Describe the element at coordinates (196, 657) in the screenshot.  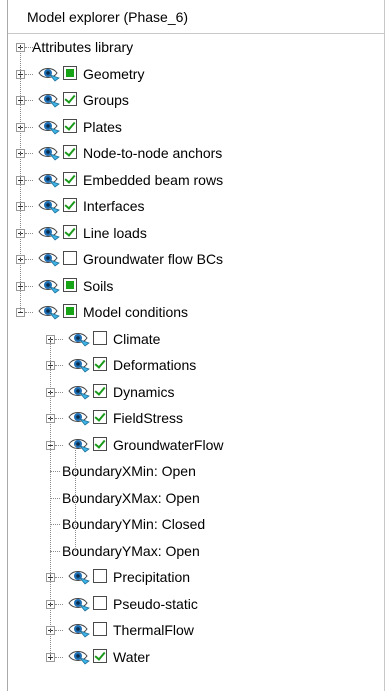
I see `tree-row: Water` at that location.